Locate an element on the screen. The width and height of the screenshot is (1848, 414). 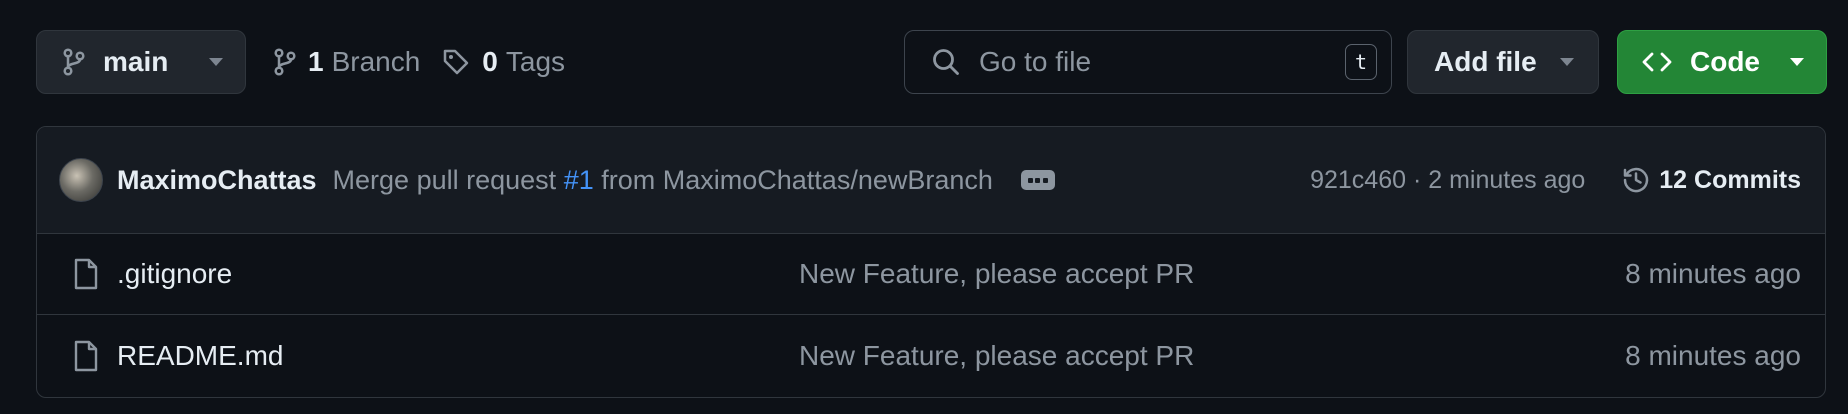
history-icon is located at coordinates (1636, 180).